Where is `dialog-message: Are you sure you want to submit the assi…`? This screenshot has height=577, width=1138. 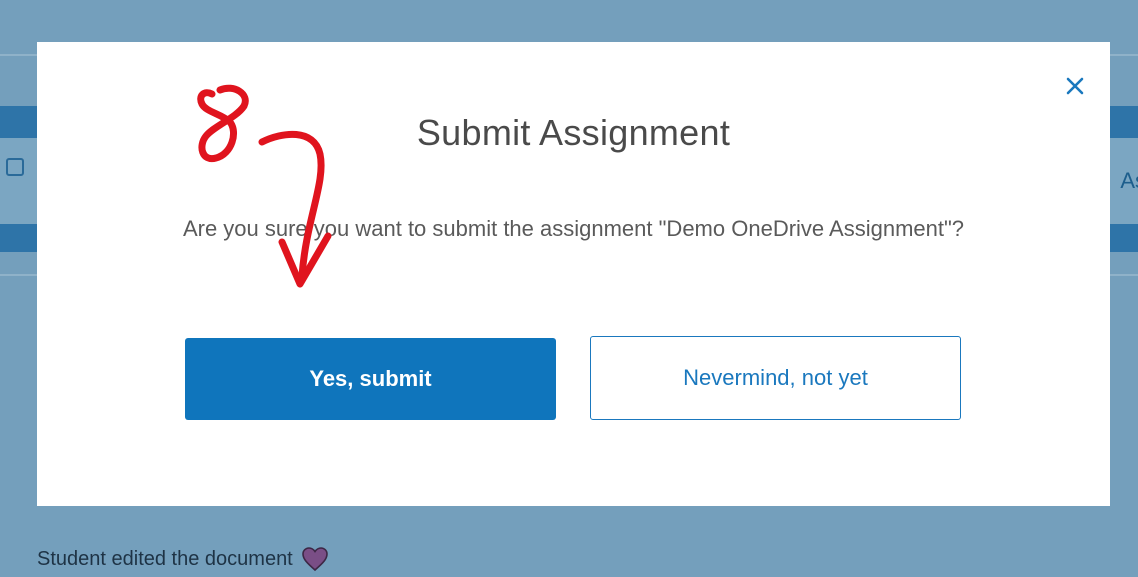
dialog-message: Are you sure you want to submit the assi… is located at coordinates (573, 228).